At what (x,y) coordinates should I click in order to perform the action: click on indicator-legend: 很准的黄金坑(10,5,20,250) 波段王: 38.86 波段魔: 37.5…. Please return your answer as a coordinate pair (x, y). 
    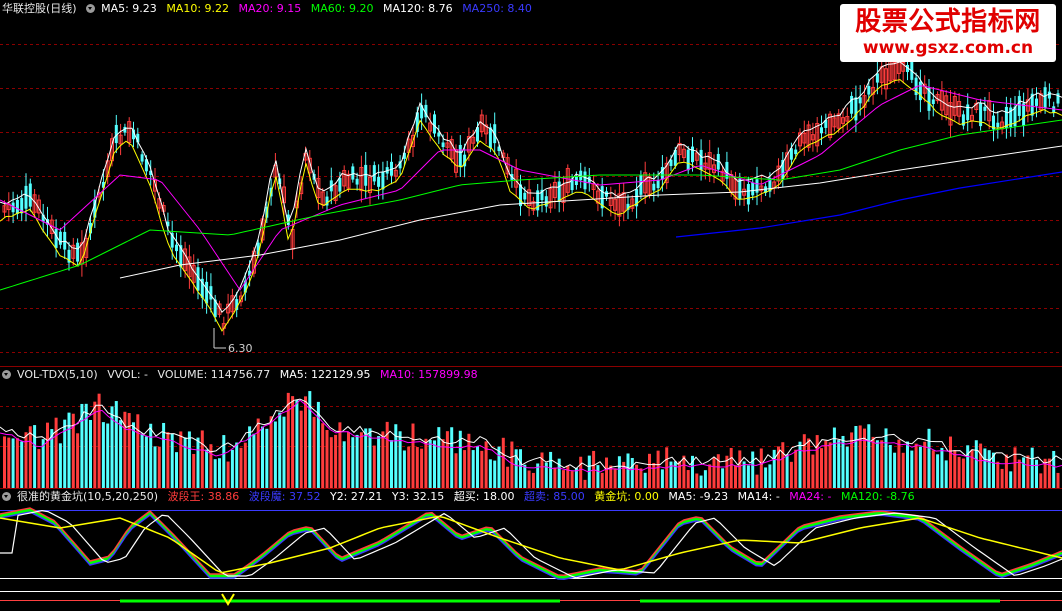
    Looking at the image, I should click on (460, 497).